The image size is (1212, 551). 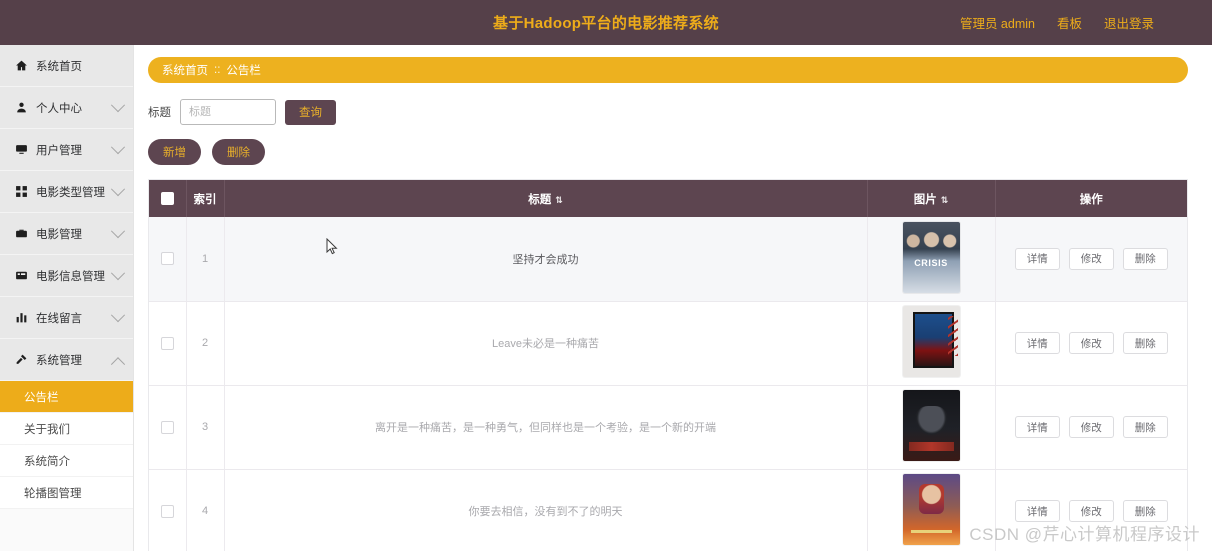 What do you see at coordinates (931, 341) in the screenshot?
I see `framed-poster` at bounding box center [931, 341].